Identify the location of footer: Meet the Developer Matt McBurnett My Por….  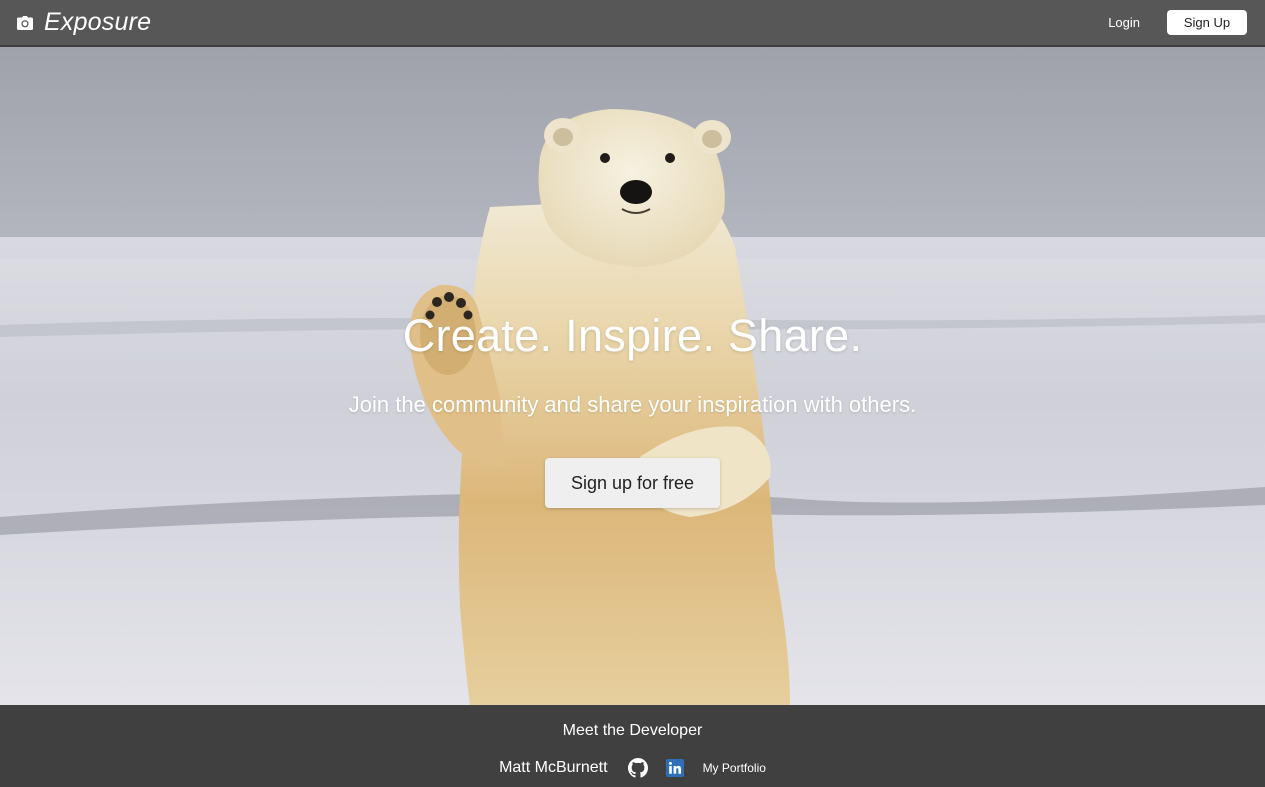
(632, 746).